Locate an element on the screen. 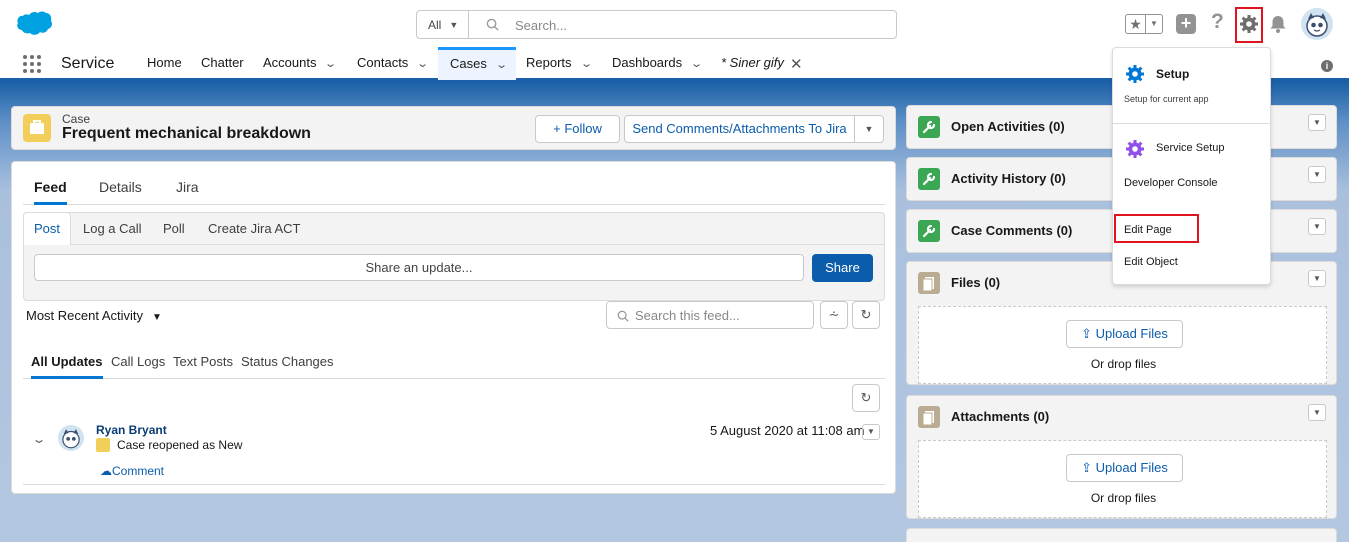  close-tab-icon: ✕ is located at coordinates (796, 64).